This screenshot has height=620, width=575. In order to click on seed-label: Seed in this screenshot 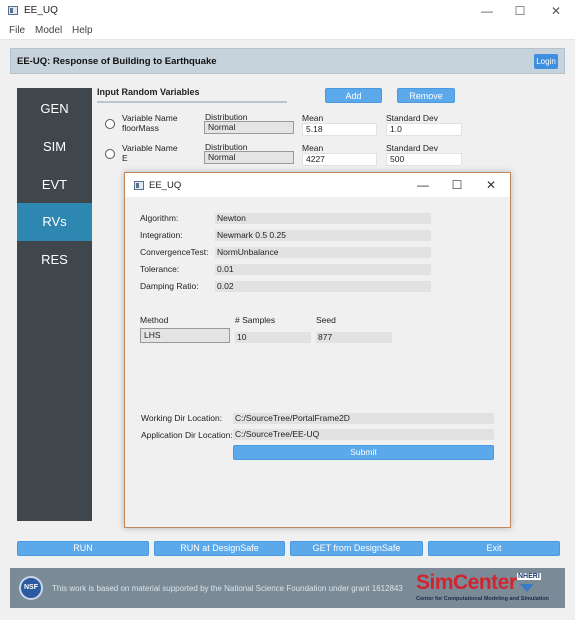, I will do `click(326, 320)`.